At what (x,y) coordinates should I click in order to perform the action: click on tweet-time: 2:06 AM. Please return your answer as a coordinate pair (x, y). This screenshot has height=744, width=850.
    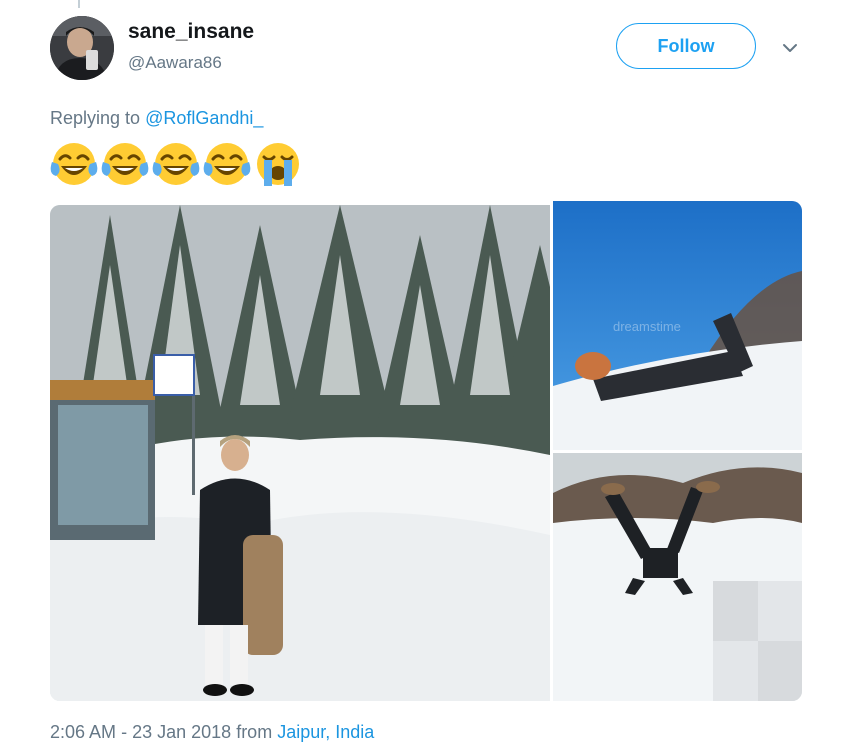
    Looking at the image, I should click on (83, 732).